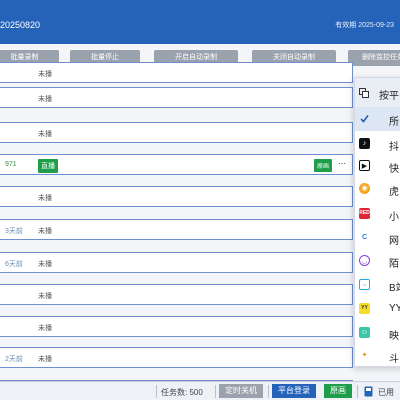 This screenshot has width=400, height=400. I want to click on table-row: 3天前 未播, so click(176, 229).